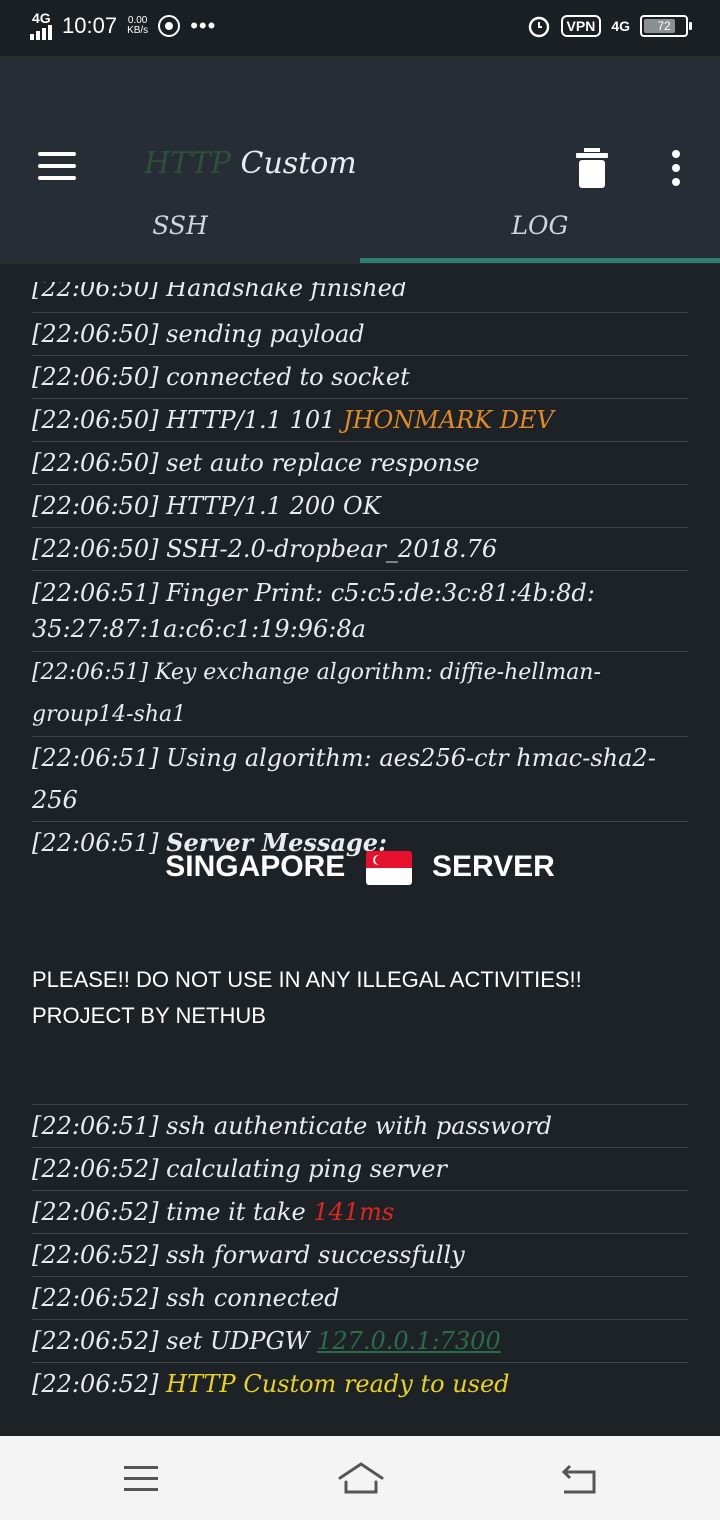 The width and height of the screenshot is (720, 1520). Describe the element at coordinates (90, 25) in the screenshot. I see `clock: 10:07` at that location.